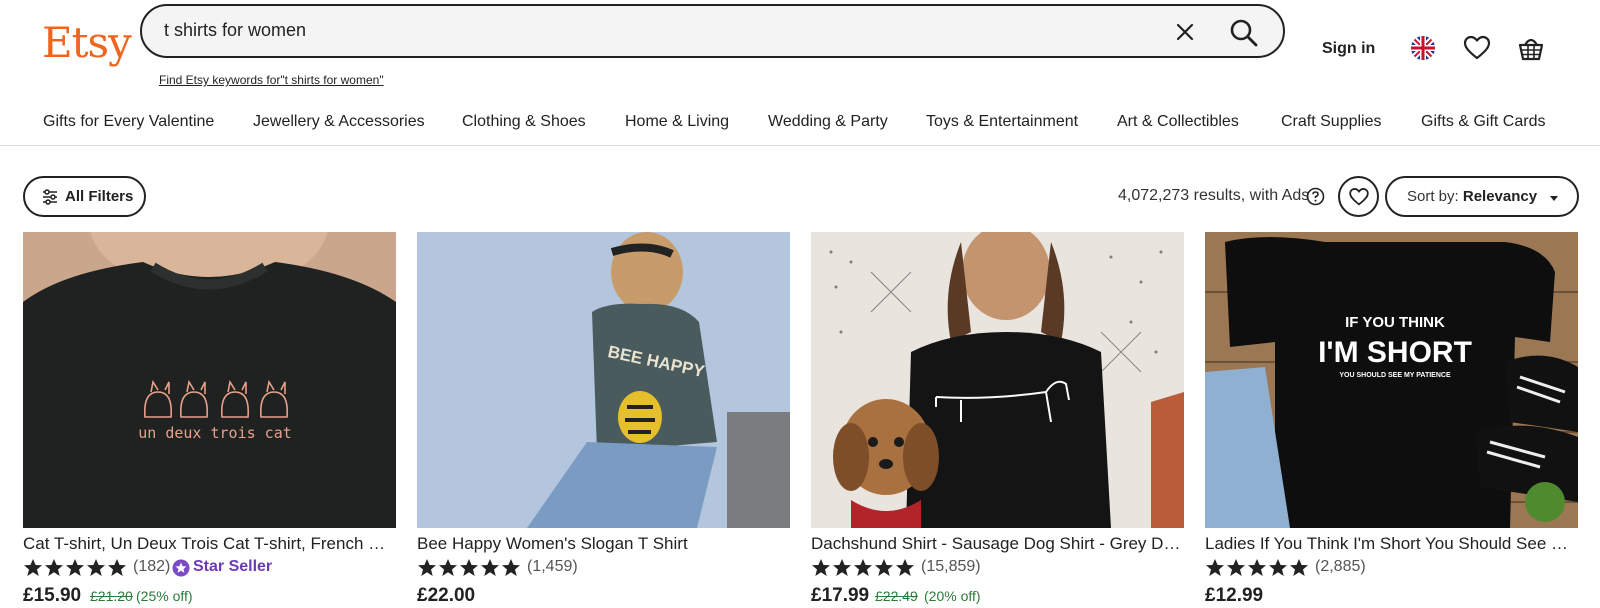 Image resolution: width=1600 pixels, height=608 pixels. Describe the element at coordinates (1348, 49) in the screenshot. I see `sign-in-link: Sign in` at that location.